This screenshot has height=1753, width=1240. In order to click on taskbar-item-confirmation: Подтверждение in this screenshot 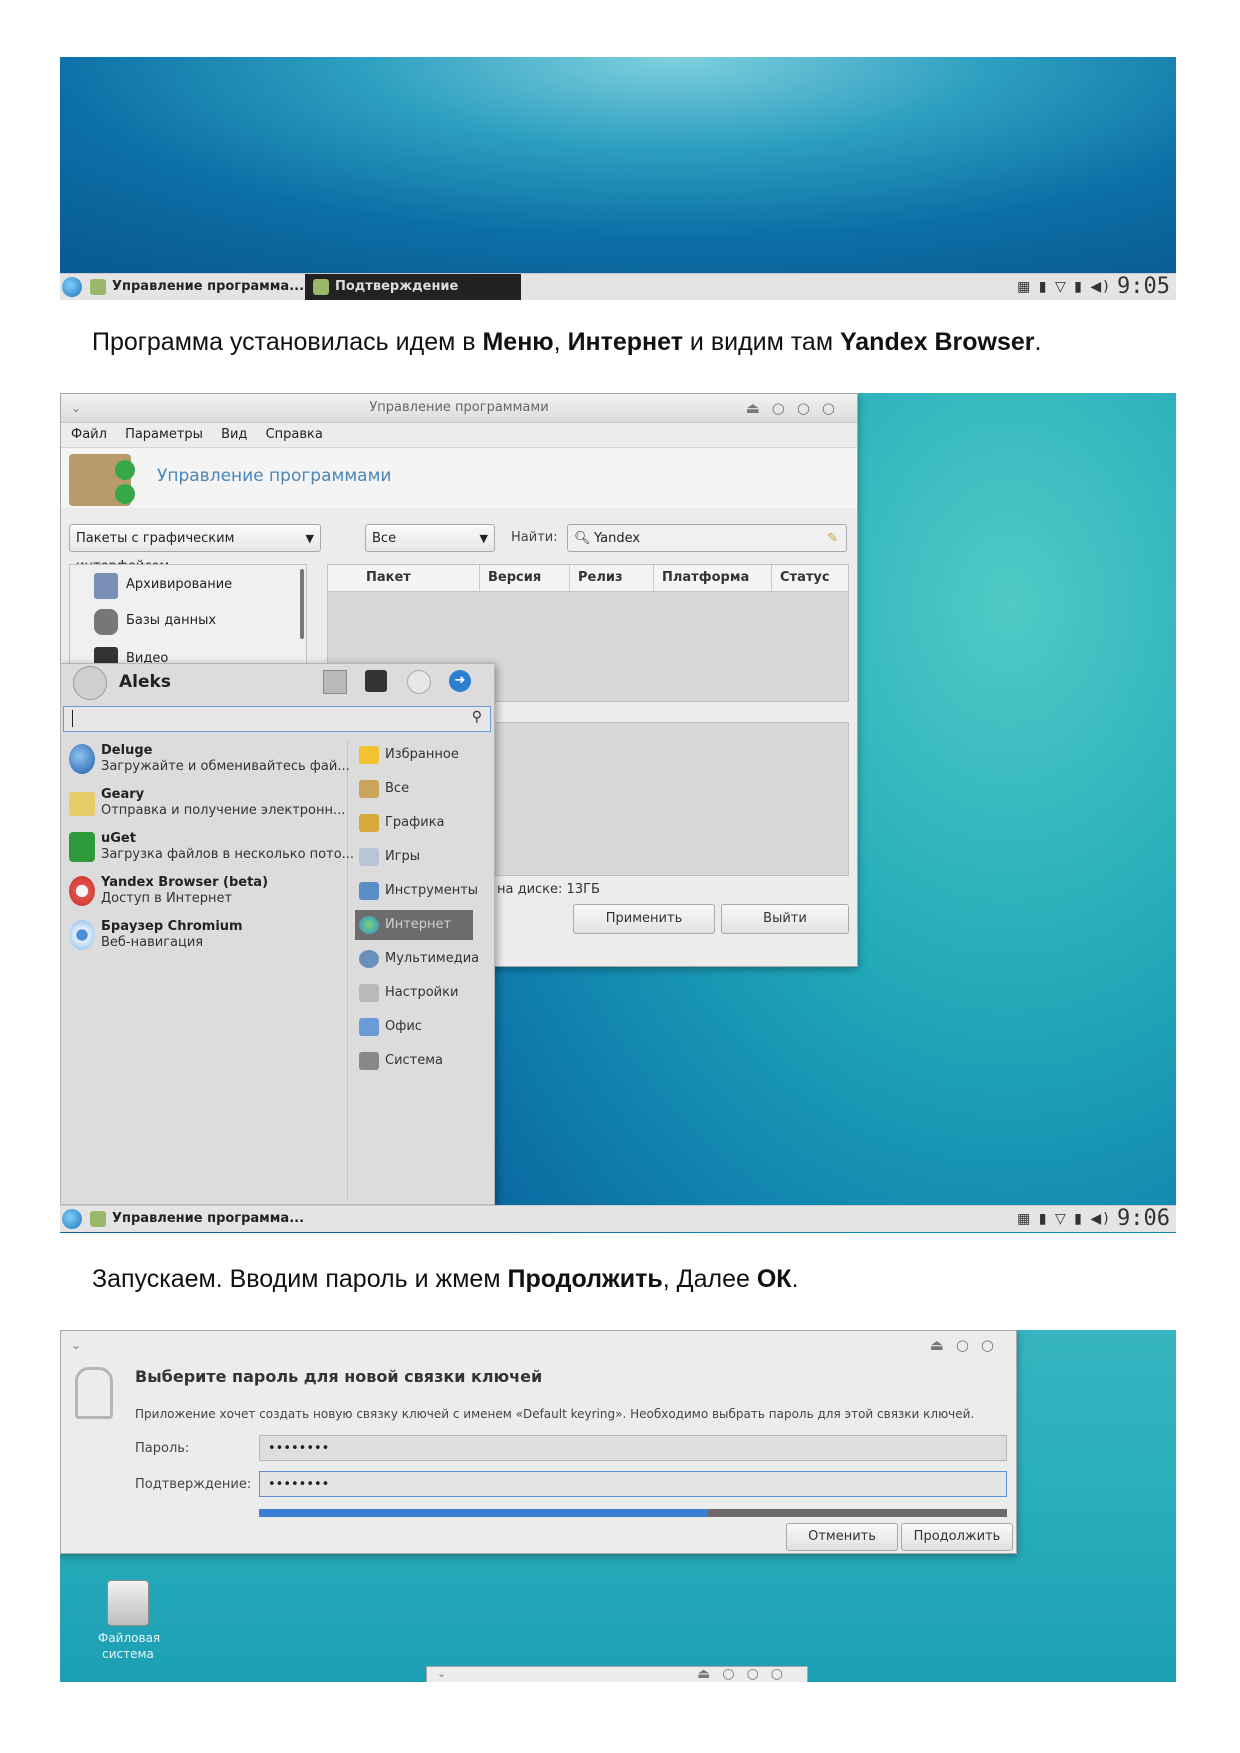, I will do `click(413, 287)`.